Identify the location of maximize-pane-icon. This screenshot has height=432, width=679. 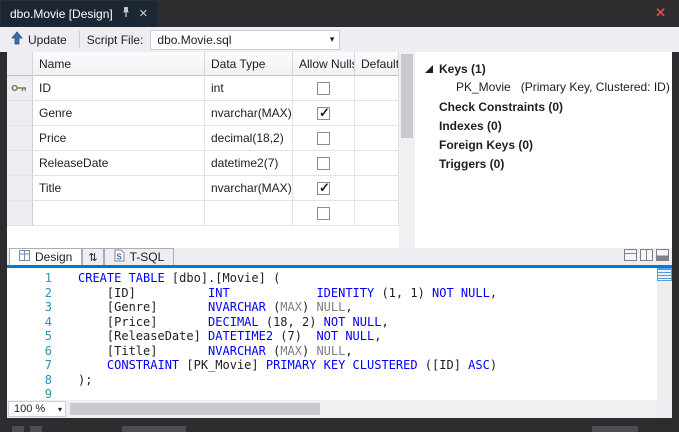
(662, 256).